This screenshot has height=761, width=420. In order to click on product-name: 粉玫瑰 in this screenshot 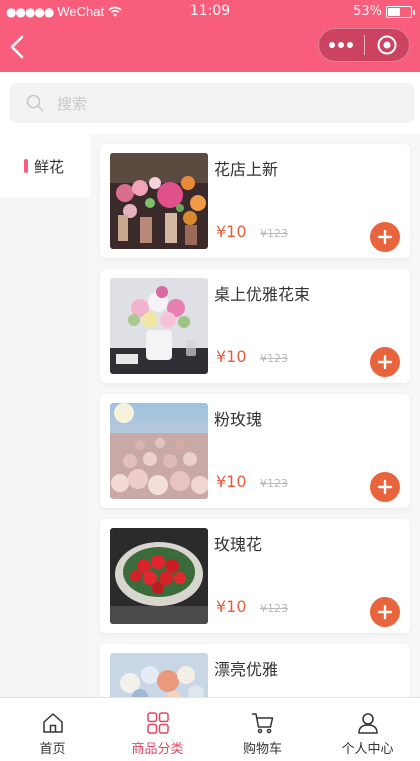, I will do `click(238, 419)`.